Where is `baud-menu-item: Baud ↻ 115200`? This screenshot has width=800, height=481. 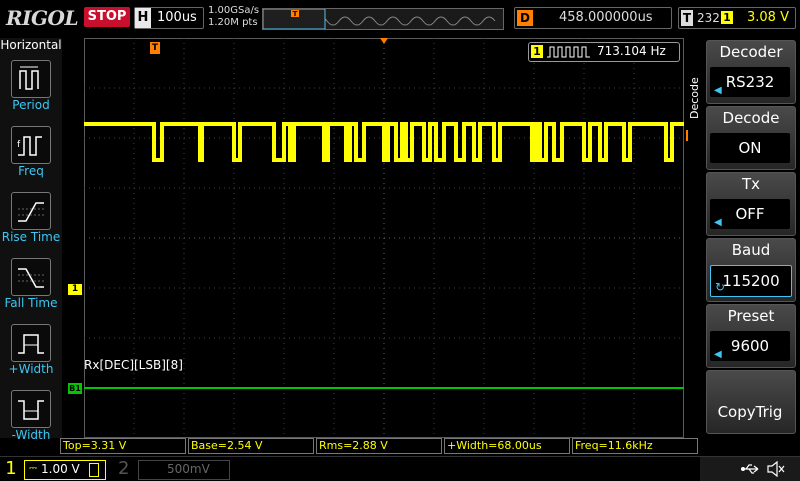
baud-menu-item: Baud ↻ 115200 is located at coordinates (751, 270).